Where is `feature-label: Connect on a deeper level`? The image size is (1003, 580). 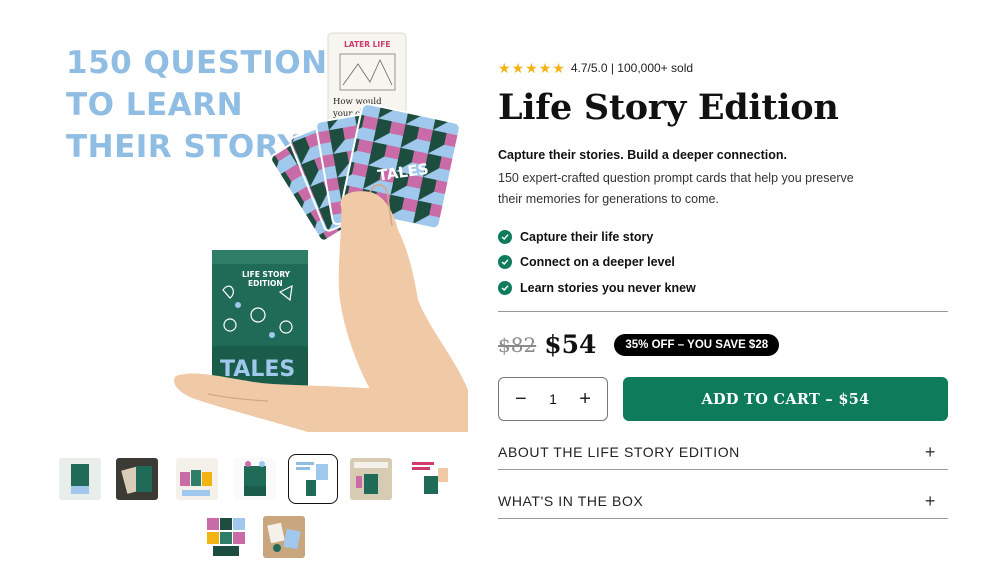 feature-label: Connect on a deeper level is located at coordinates (597, 262).